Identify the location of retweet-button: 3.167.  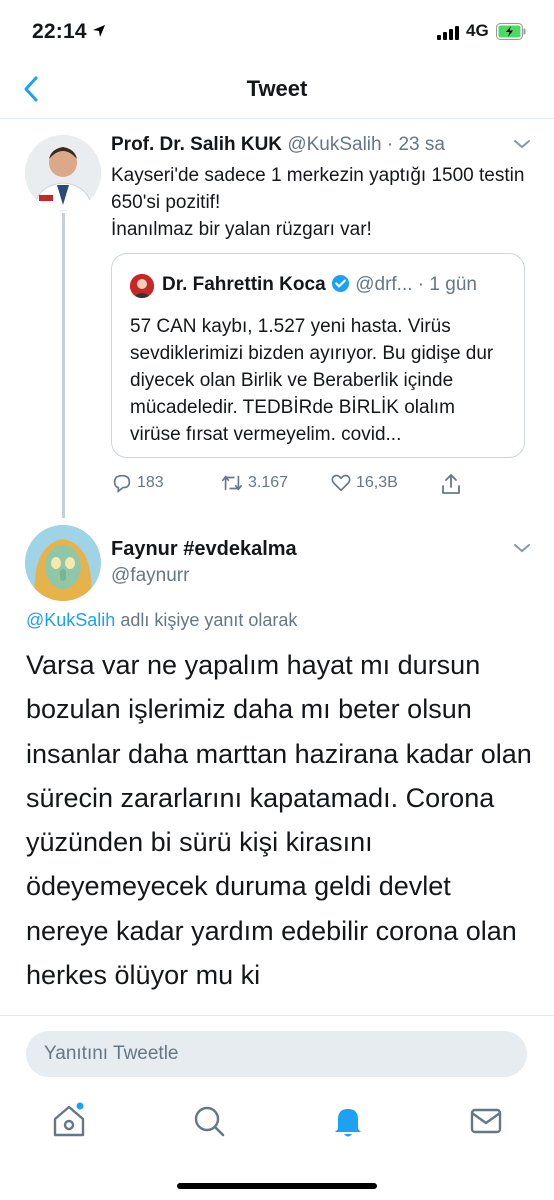
(254, 483).